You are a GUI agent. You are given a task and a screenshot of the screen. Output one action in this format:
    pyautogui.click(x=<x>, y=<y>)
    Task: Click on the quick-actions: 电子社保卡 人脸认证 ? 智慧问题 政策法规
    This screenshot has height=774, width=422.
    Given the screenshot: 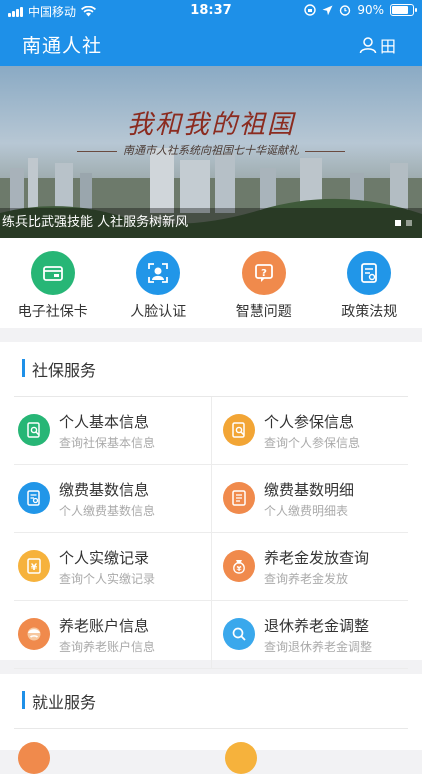 What is the action you would take?
    pyautogui.click(x=211, y=283)
    